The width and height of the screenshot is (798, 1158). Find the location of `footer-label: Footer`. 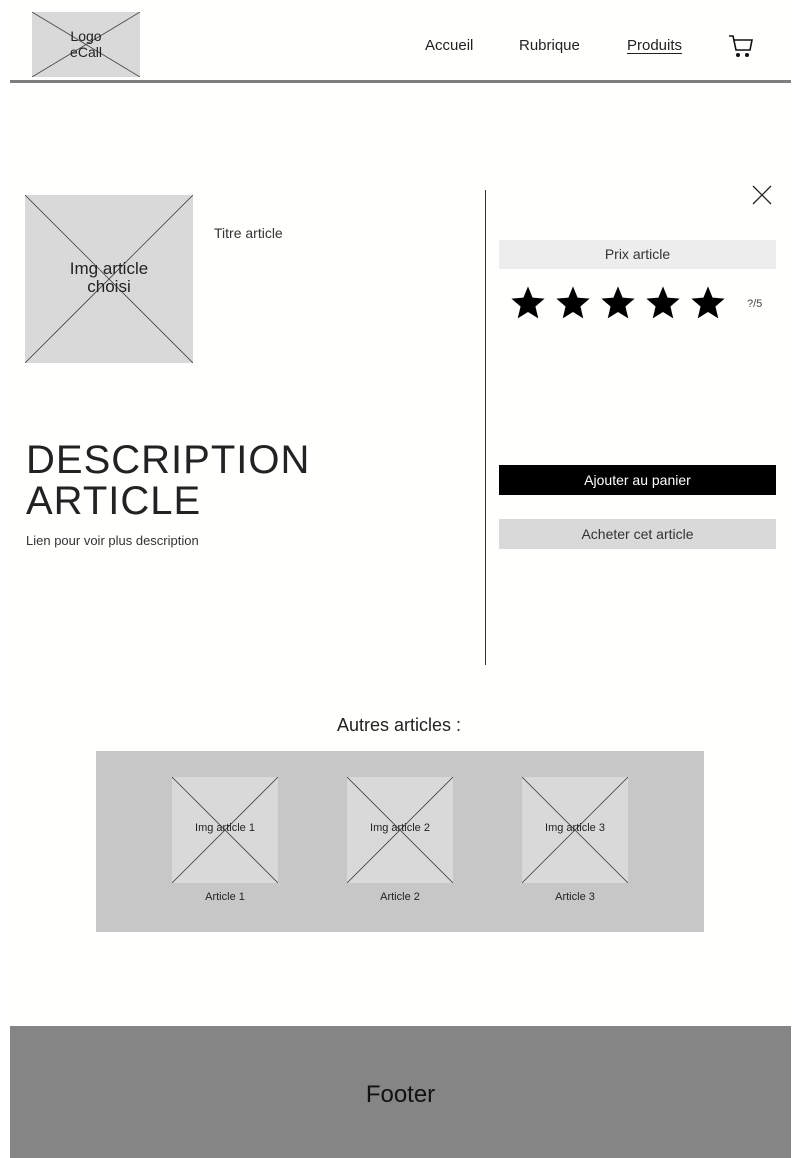

footer-label: Footer is located at coordinates (400, 1094).